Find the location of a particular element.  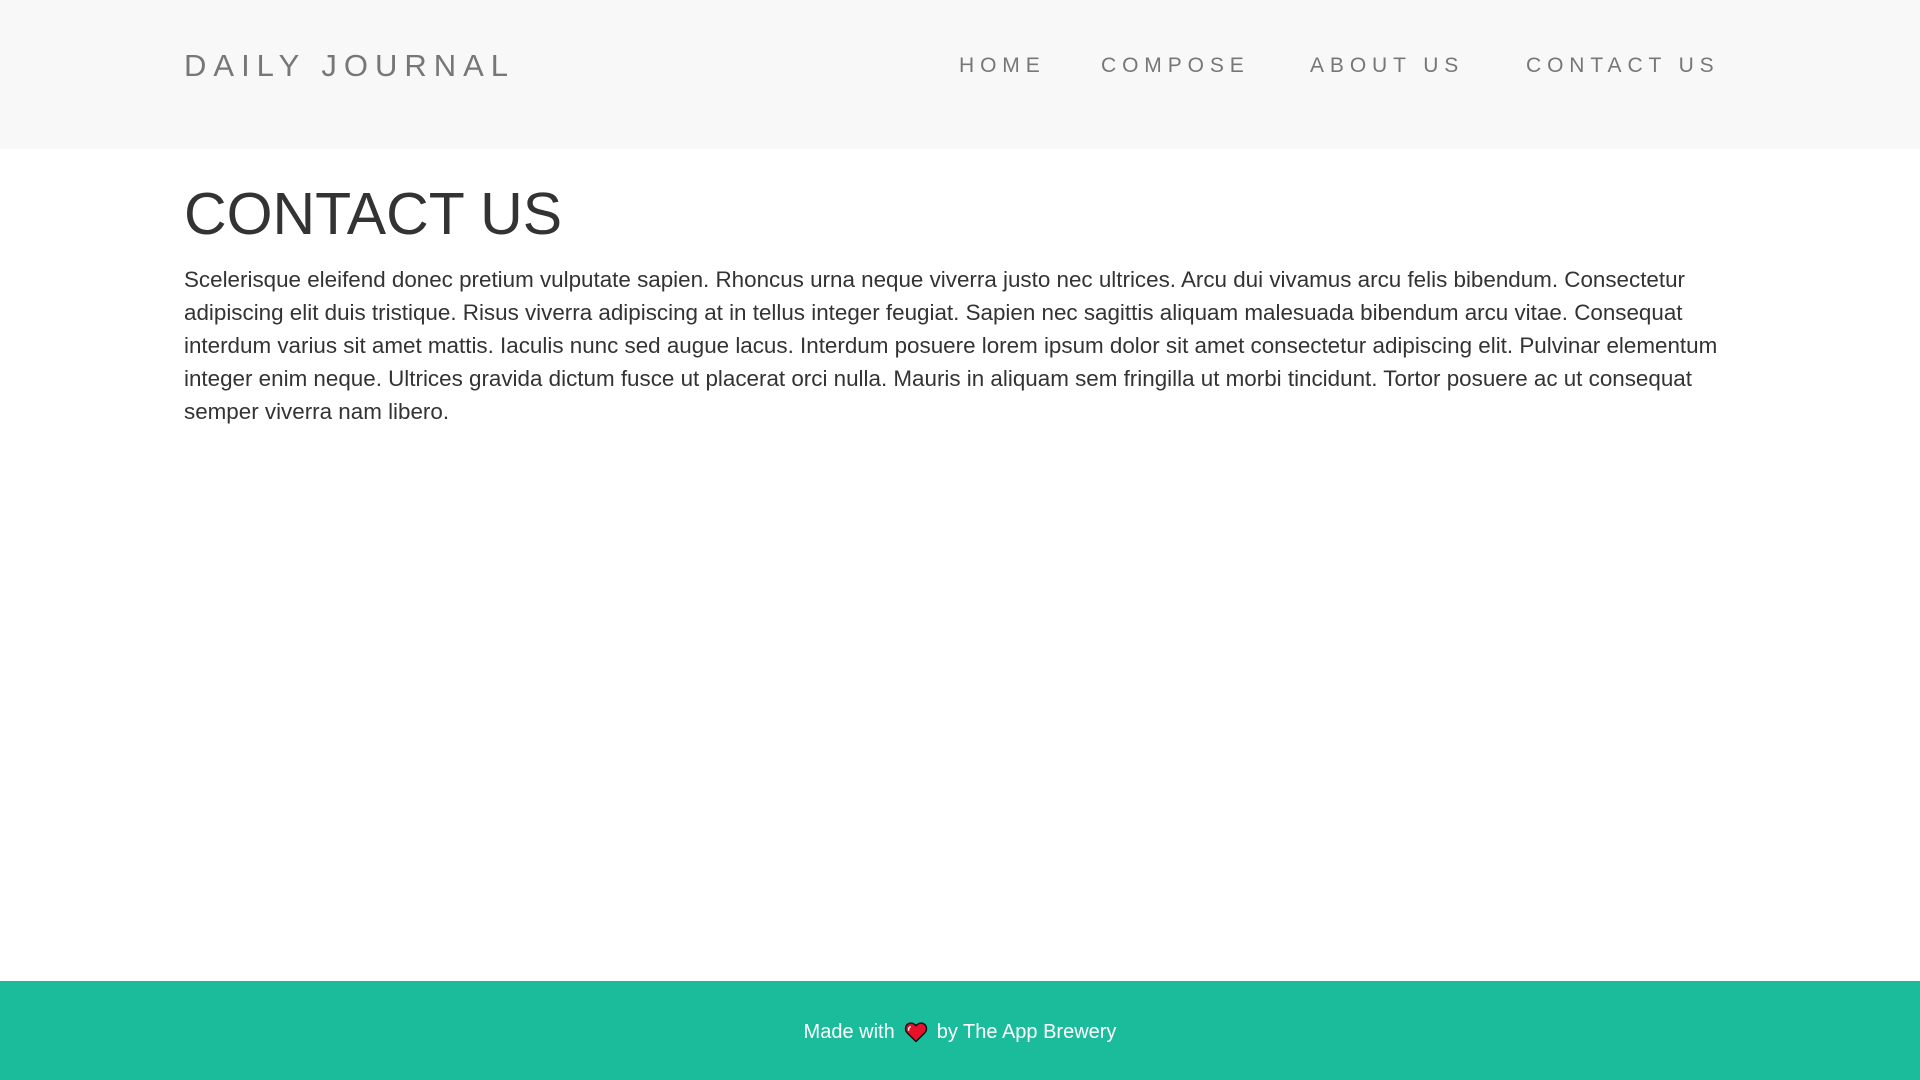

nav-about-us-link: ABOUT US is located at coordinates (1387, 66).